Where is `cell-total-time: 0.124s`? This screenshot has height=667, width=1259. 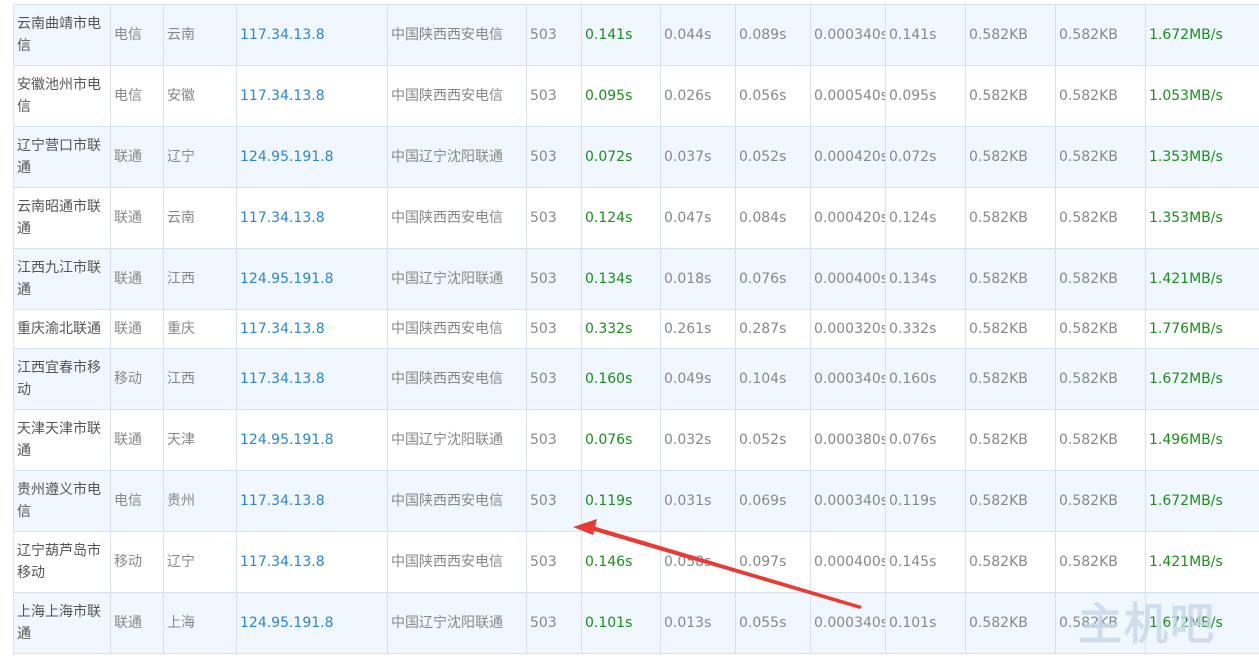
cell-total-time: 0.124s is located at coordinates (621, 218).